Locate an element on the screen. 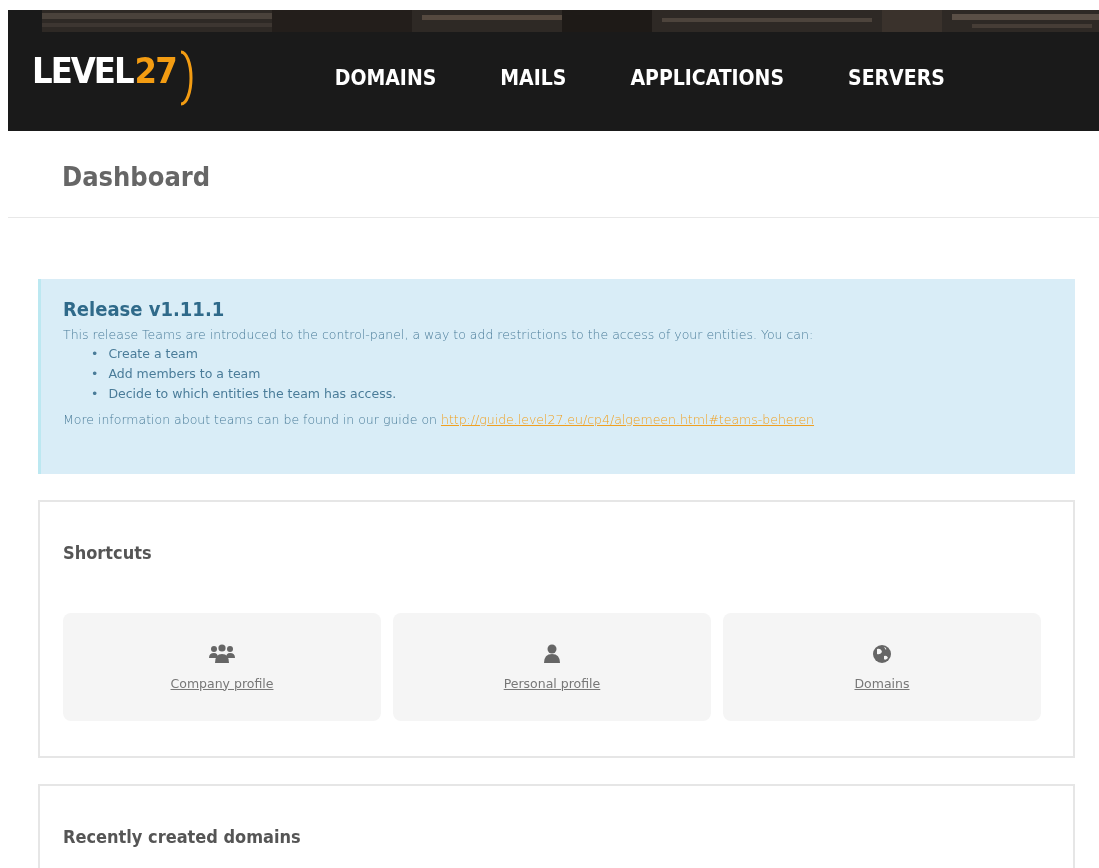 The width and height of the screenshot is (1099, 868). shortcut-link: Company profile is located at coordinates (222, 683).